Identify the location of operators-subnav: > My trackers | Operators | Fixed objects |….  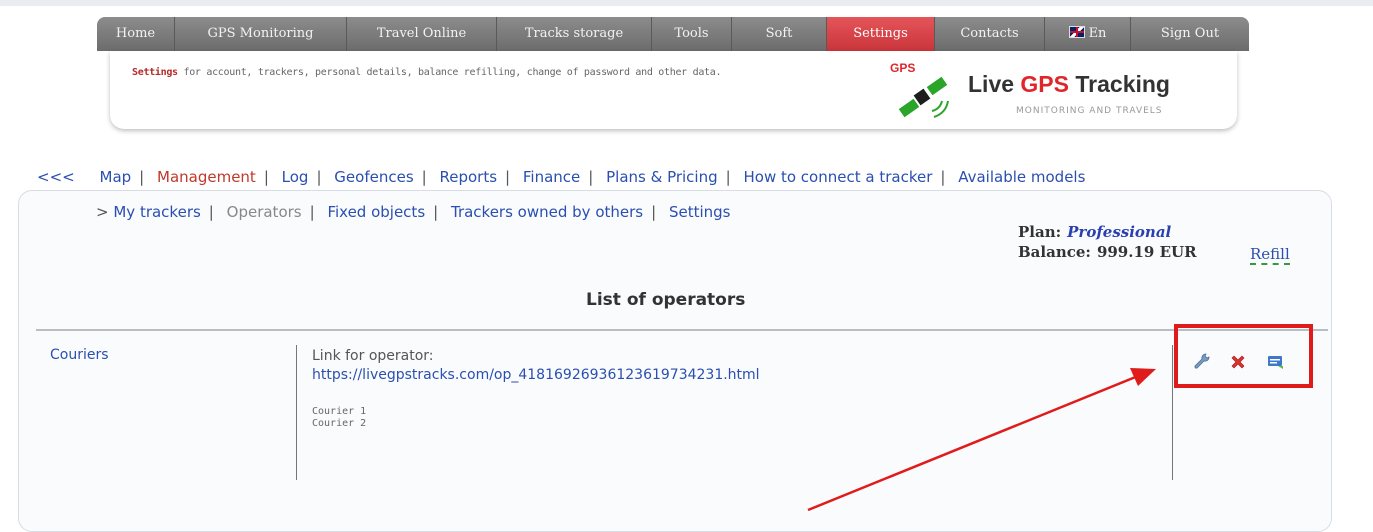
(413, 212).